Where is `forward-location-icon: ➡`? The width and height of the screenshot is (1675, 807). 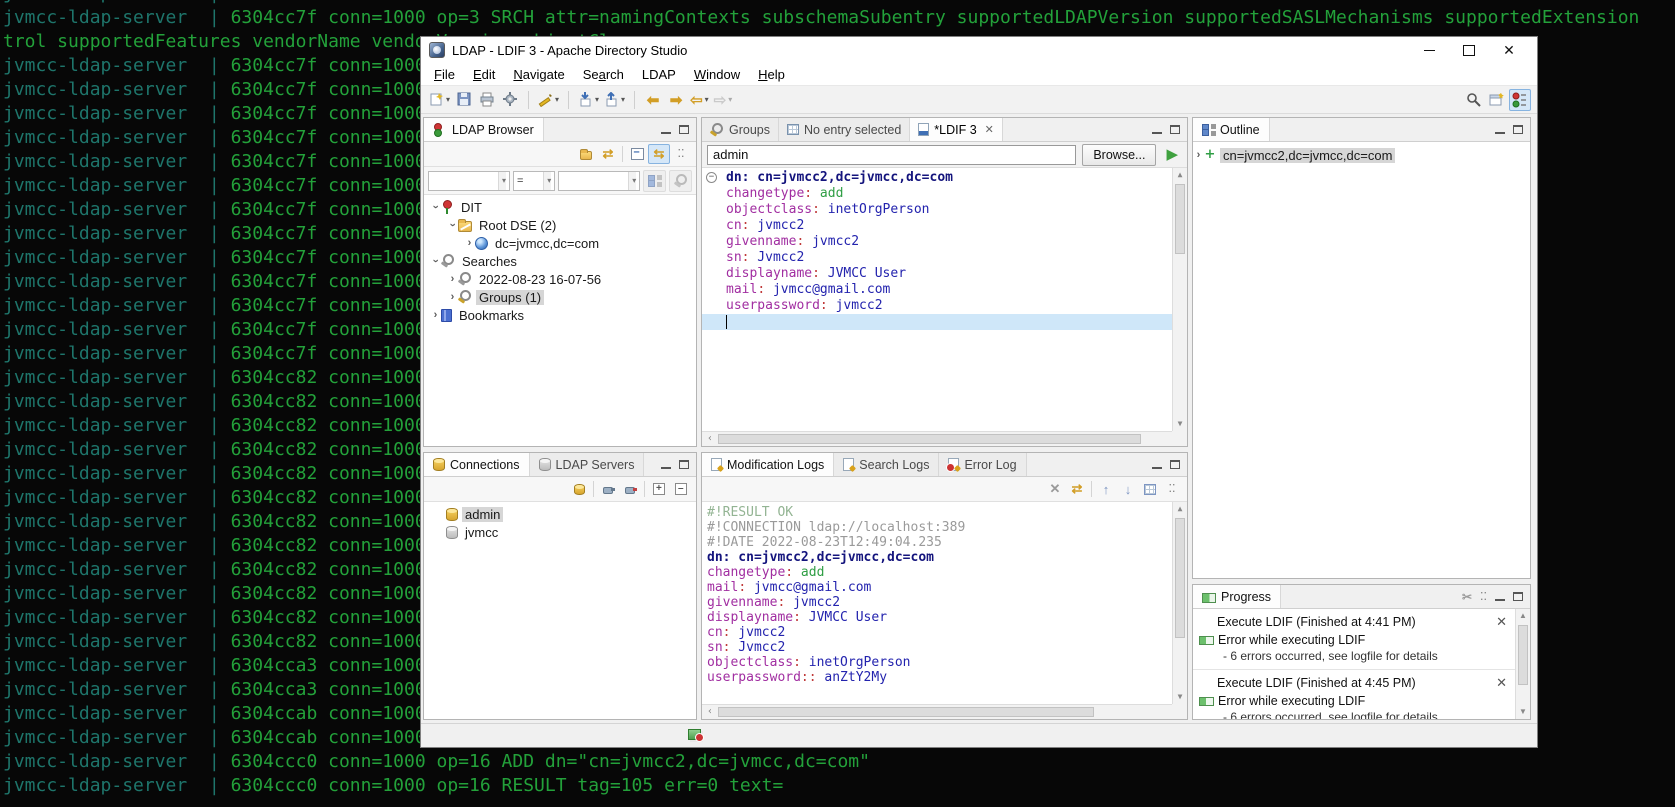 forward-location-icon: ➡ is located at coordinates (676, 100).